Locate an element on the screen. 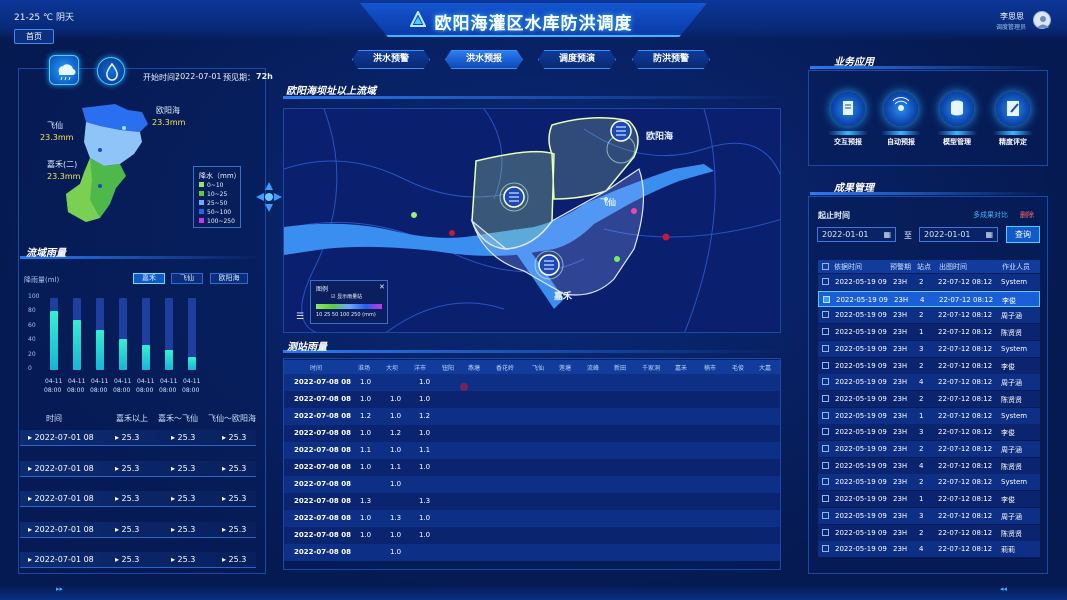 The image size is (1067, 600). table-row: 2022-07-08 08 1.1 1.0 1.1 is located at coordinates (532, 450).